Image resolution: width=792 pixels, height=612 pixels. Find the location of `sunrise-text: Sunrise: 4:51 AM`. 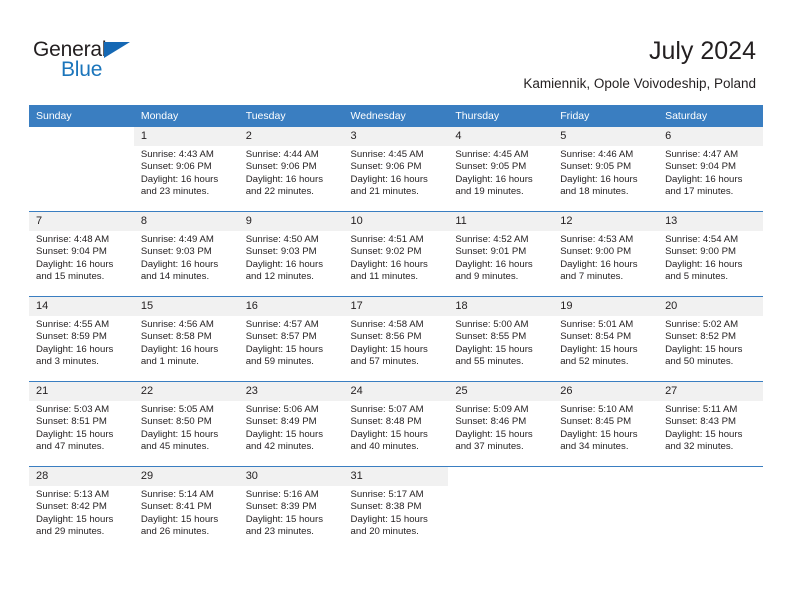

sunrise-text: Sunrise: 4:51 AM is located at coordinates (387, 239).